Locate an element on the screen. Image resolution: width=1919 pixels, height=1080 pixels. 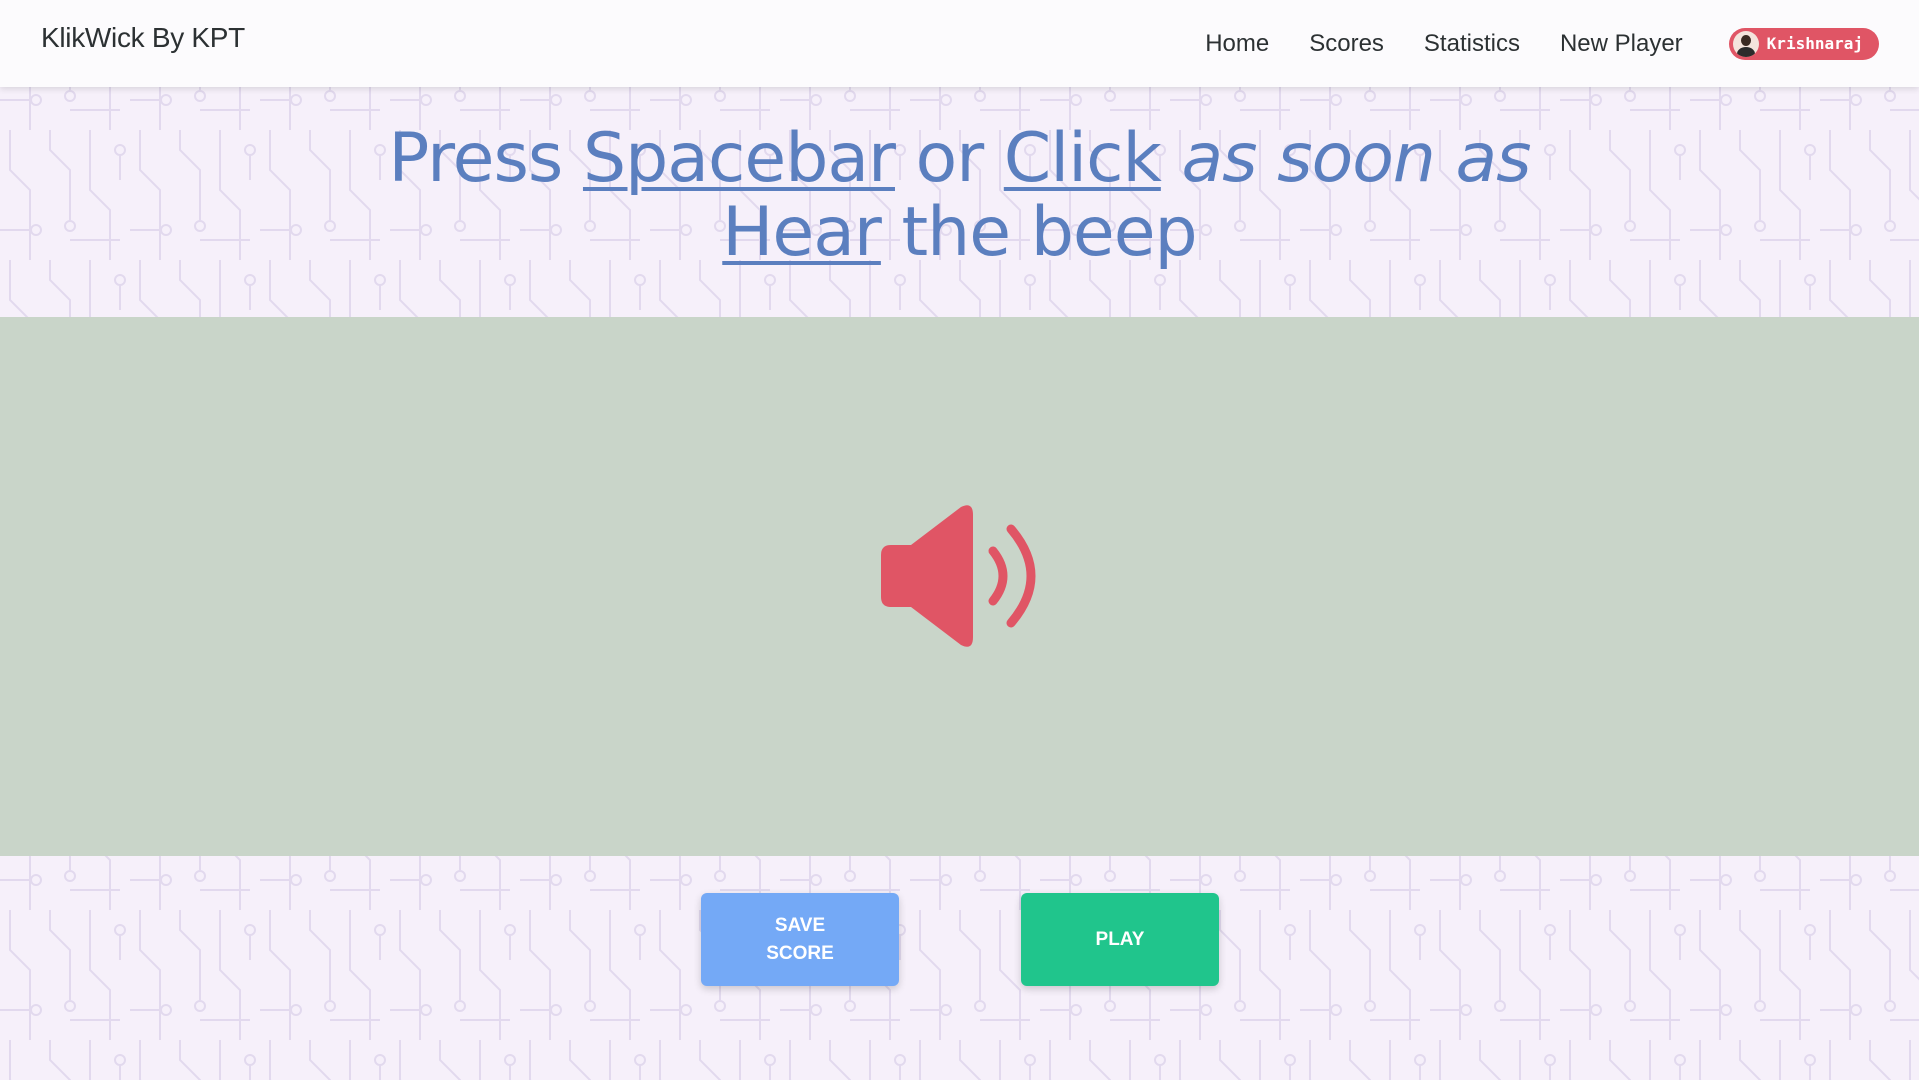
volume-up-icon is located at coordinates (958, 576).